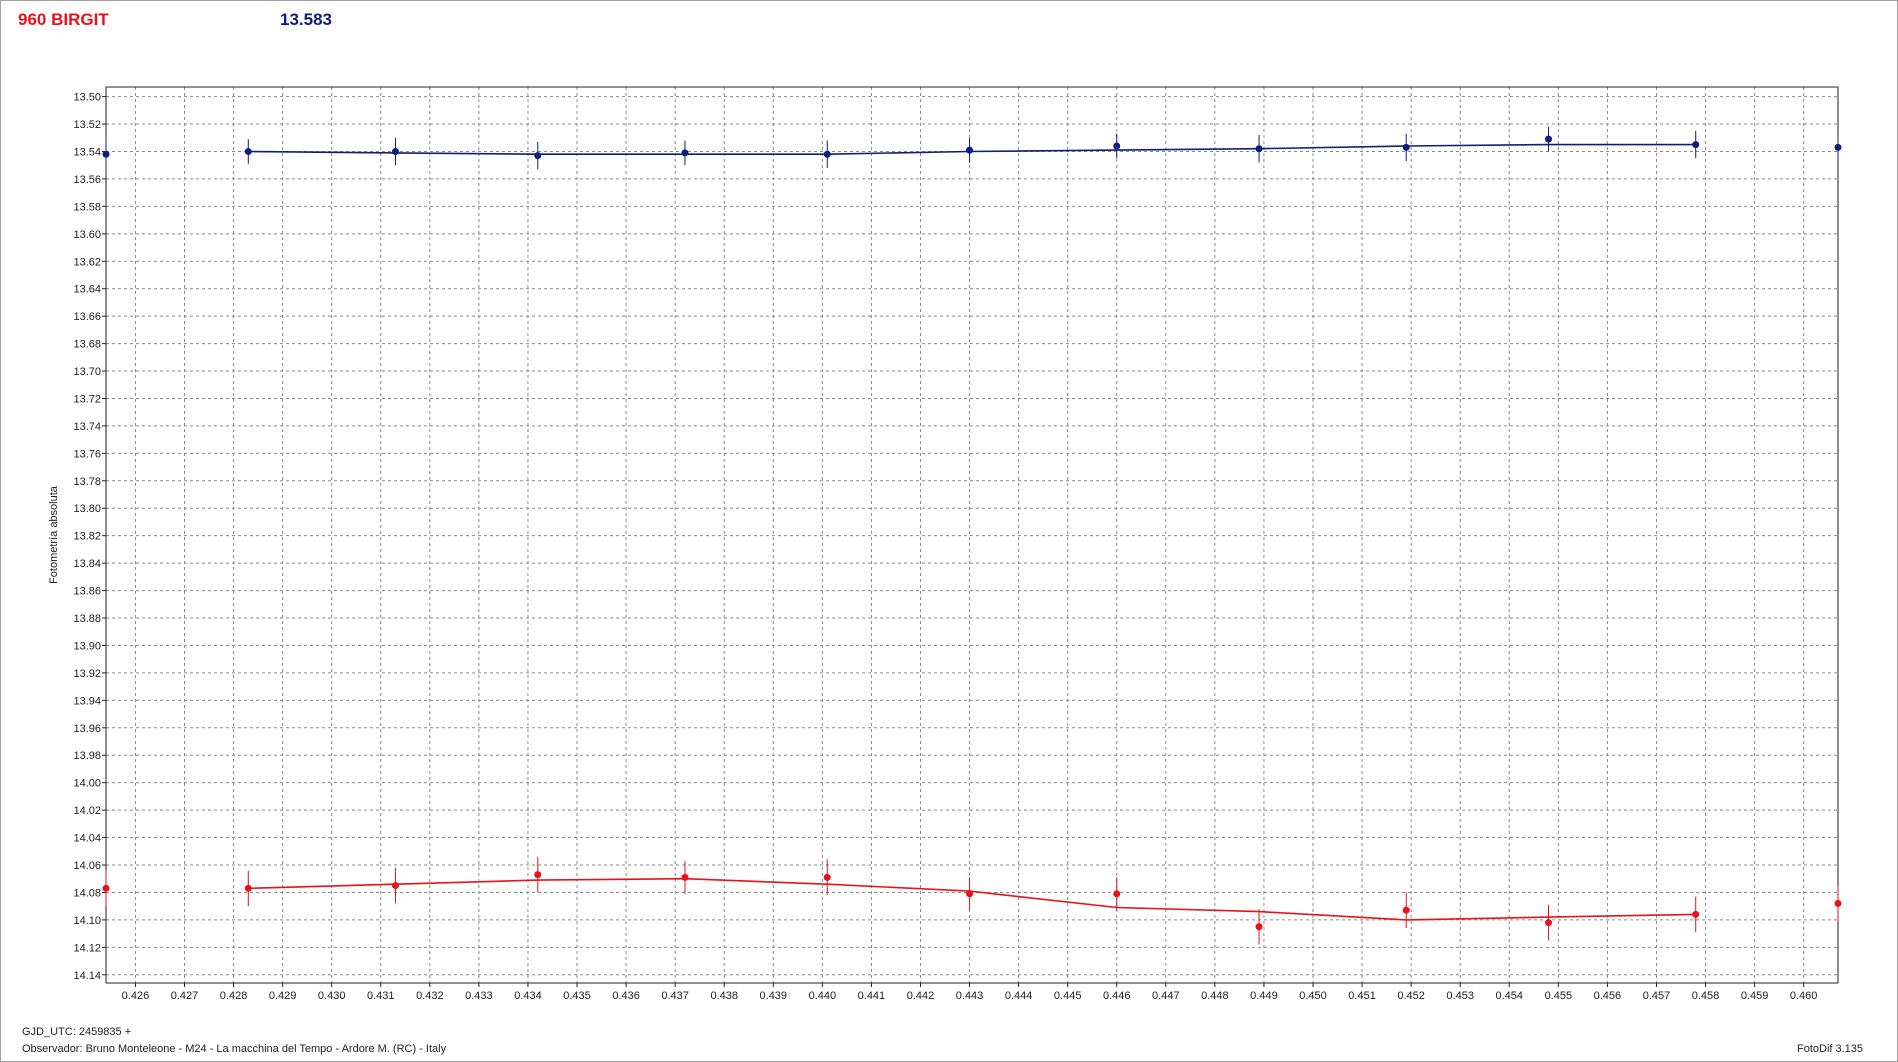 The width and height of the screenshot is (1898, 1062). I want to click on x-tick-label: 0.439, so click(774, 996).